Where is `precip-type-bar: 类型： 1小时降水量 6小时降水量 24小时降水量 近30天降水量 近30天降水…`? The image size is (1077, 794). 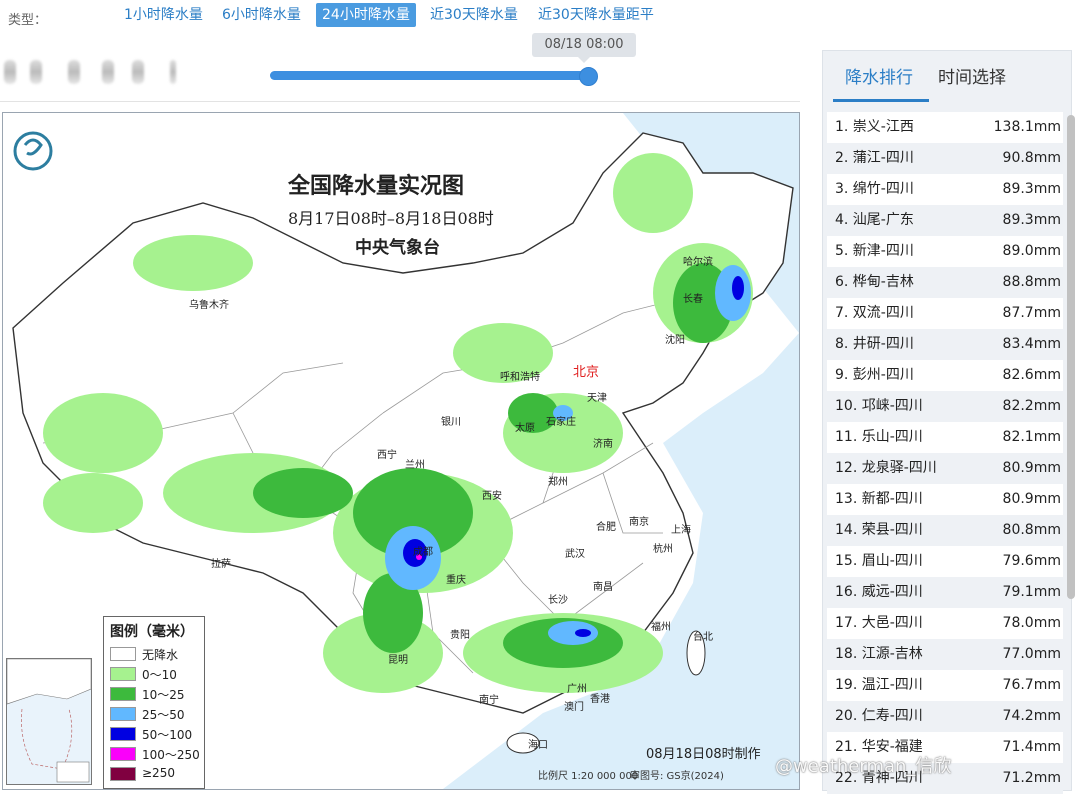 precip-type-bar: 类型： 1小时降水量 6小时降水量 24小时降水量 近30天降水量 近30天降水… is located at coordinates (410, 16).